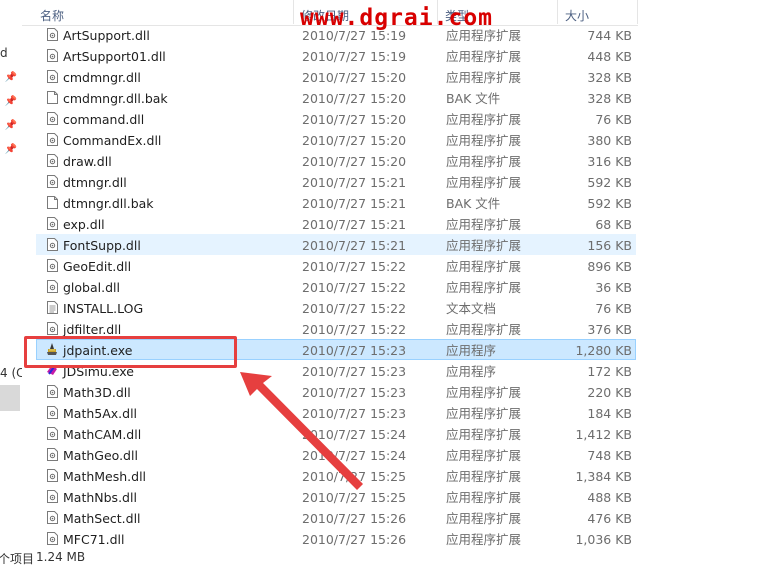 The width and height of the screenshot is (770, 567). Describe the element at coordinates (609, 497) in the screenshot. I see `file-size: 488 KB` at that location.